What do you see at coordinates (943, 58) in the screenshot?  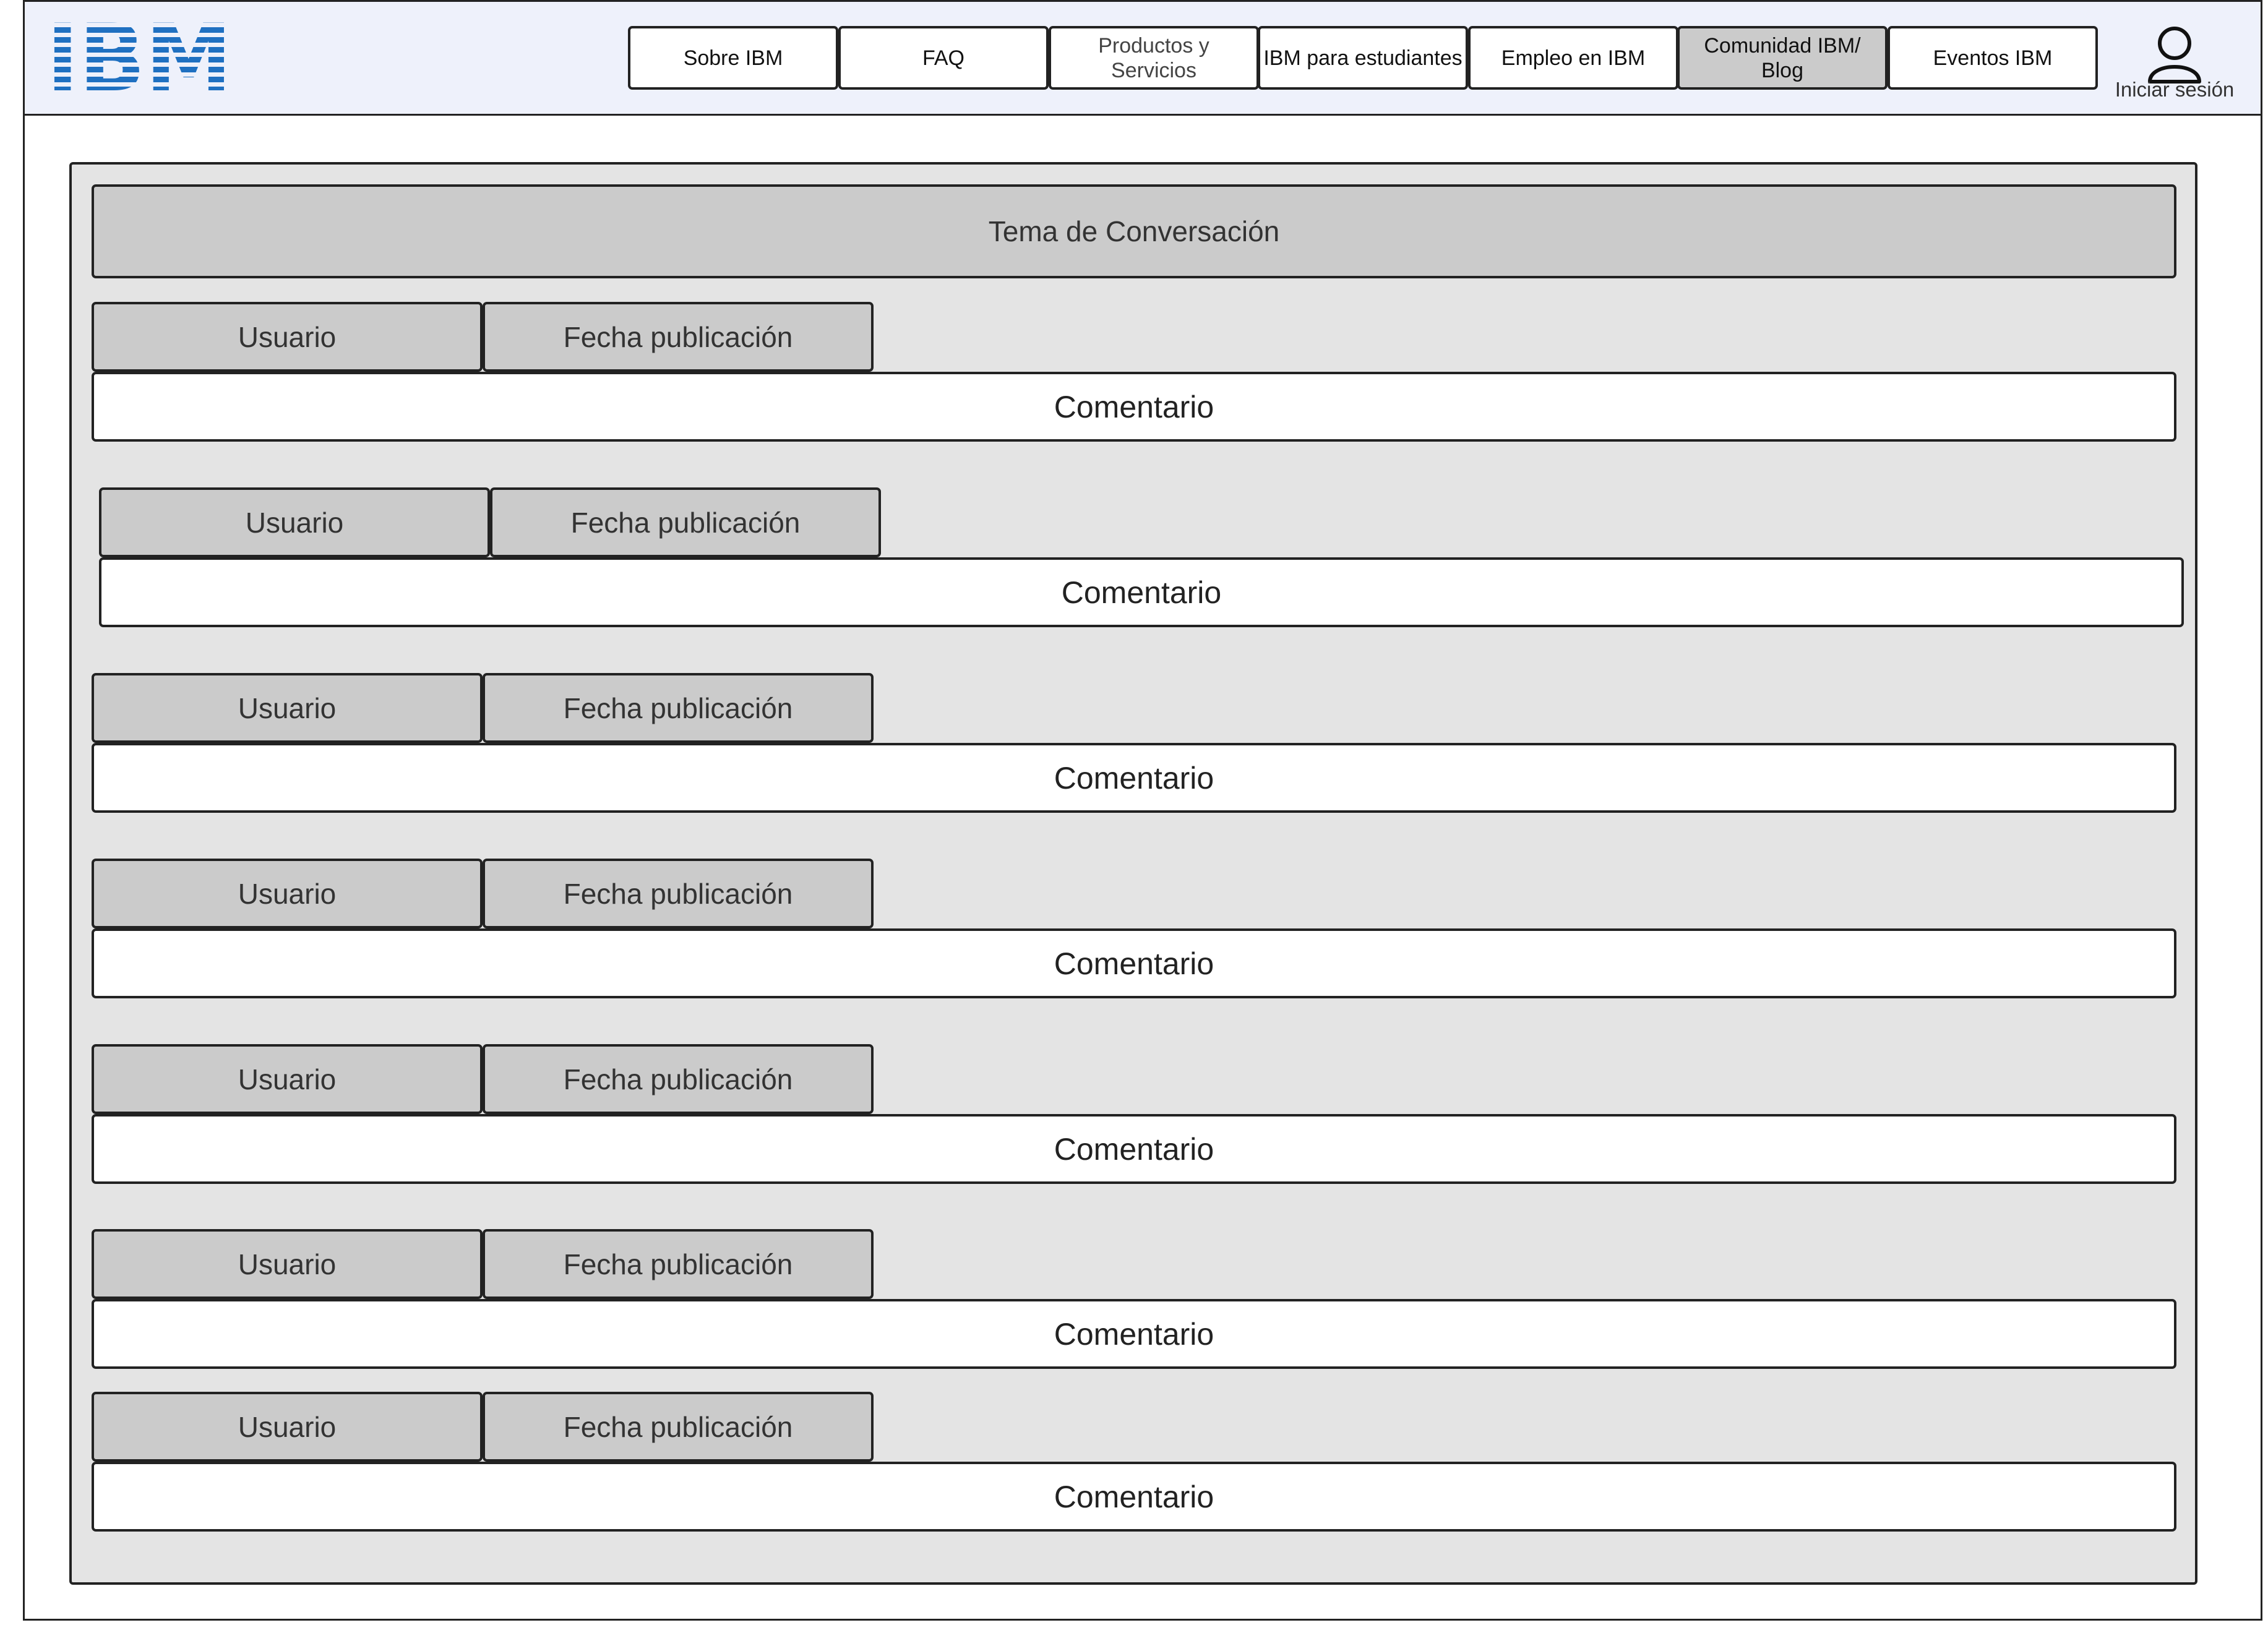 I see `nav-faq-button: FAQ` at bounding box center [943, 58].